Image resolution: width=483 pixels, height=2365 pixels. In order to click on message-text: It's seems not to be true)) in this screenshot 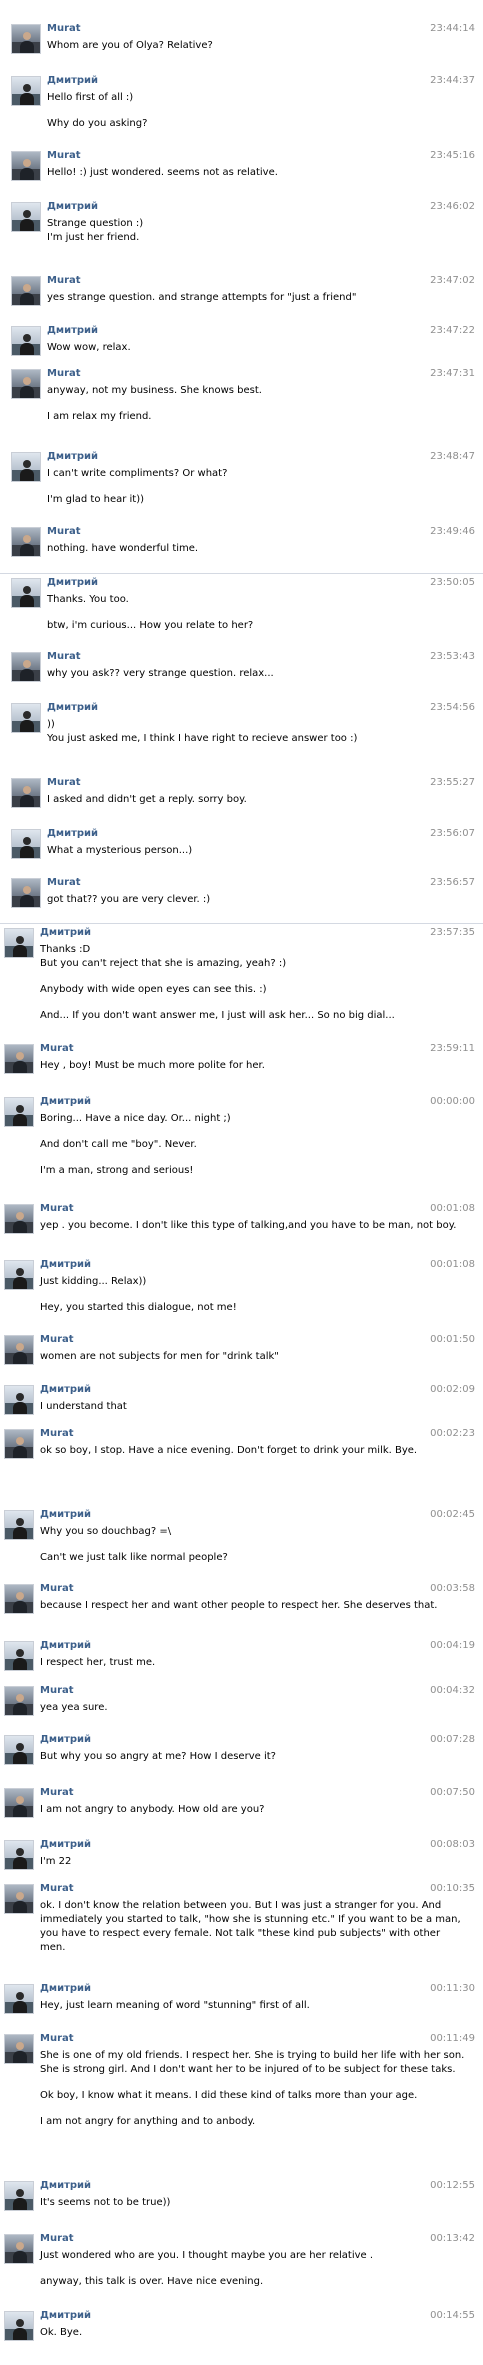, I will do `click(252, 2209)`.